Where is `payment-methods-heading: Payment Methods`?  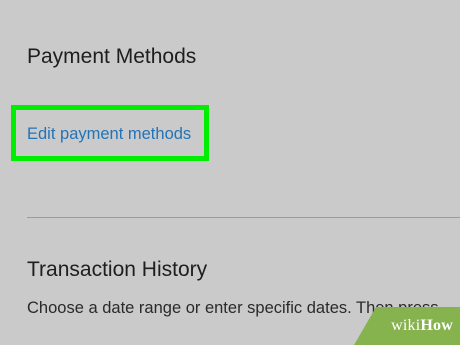
payment-methods-heading: Payment Methods is located at coordinates (112, 56).